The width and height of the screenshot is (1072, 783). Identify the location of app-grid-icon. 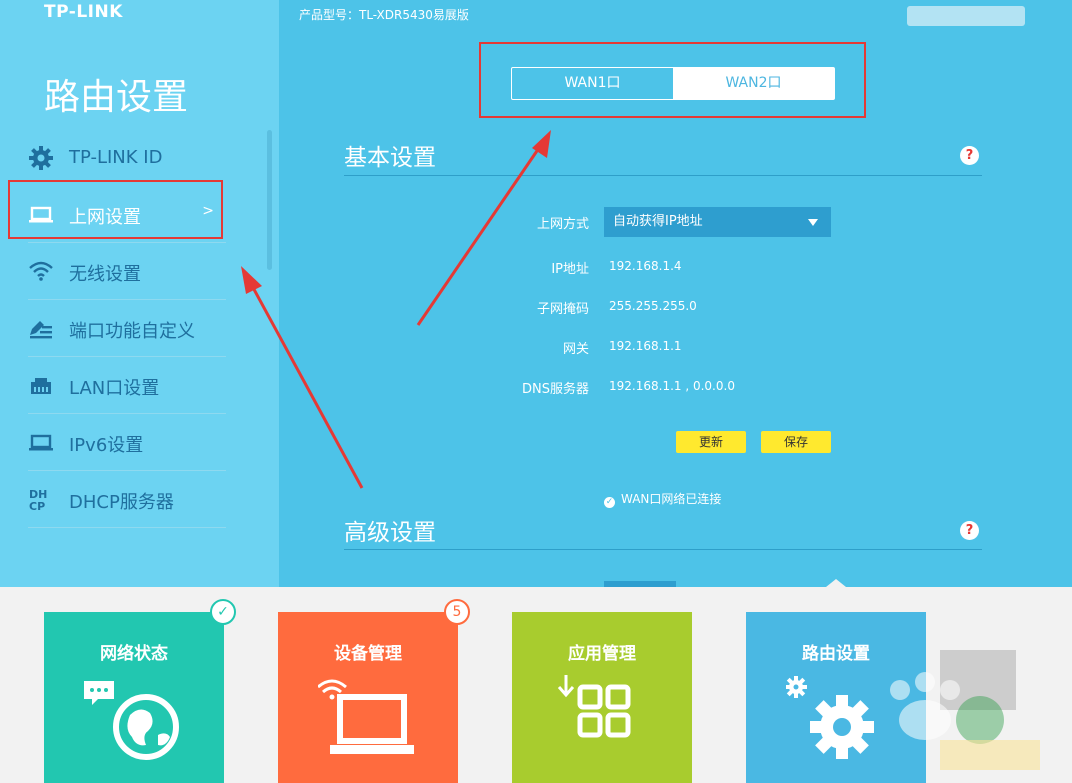
(594, 706).